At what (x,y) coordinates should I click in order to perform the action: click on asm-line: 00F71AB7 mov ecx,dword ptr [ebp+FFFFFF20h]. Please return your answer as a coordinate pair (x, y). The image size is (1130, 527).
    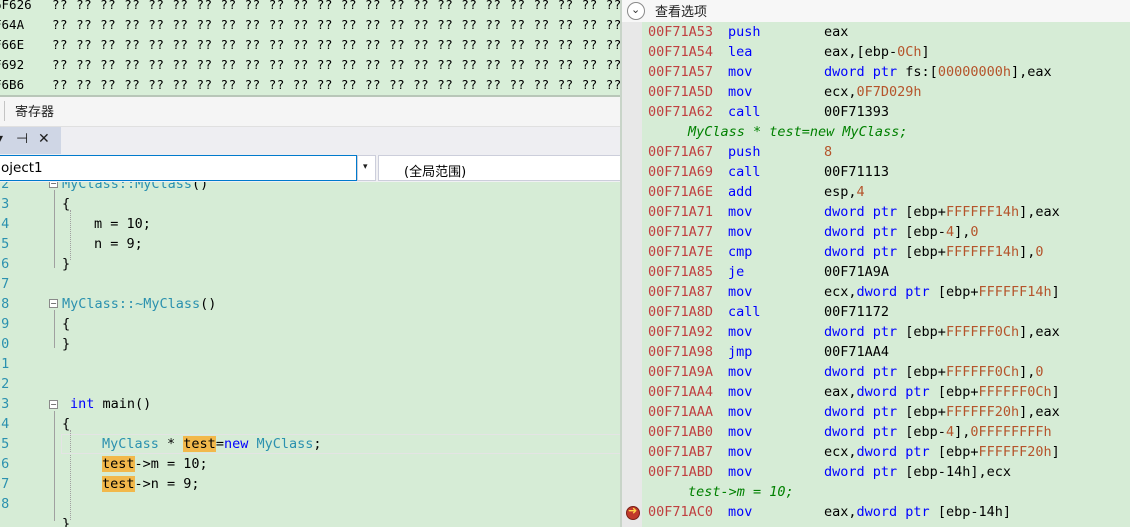
    Looking at the image, I should click on (886, 452).